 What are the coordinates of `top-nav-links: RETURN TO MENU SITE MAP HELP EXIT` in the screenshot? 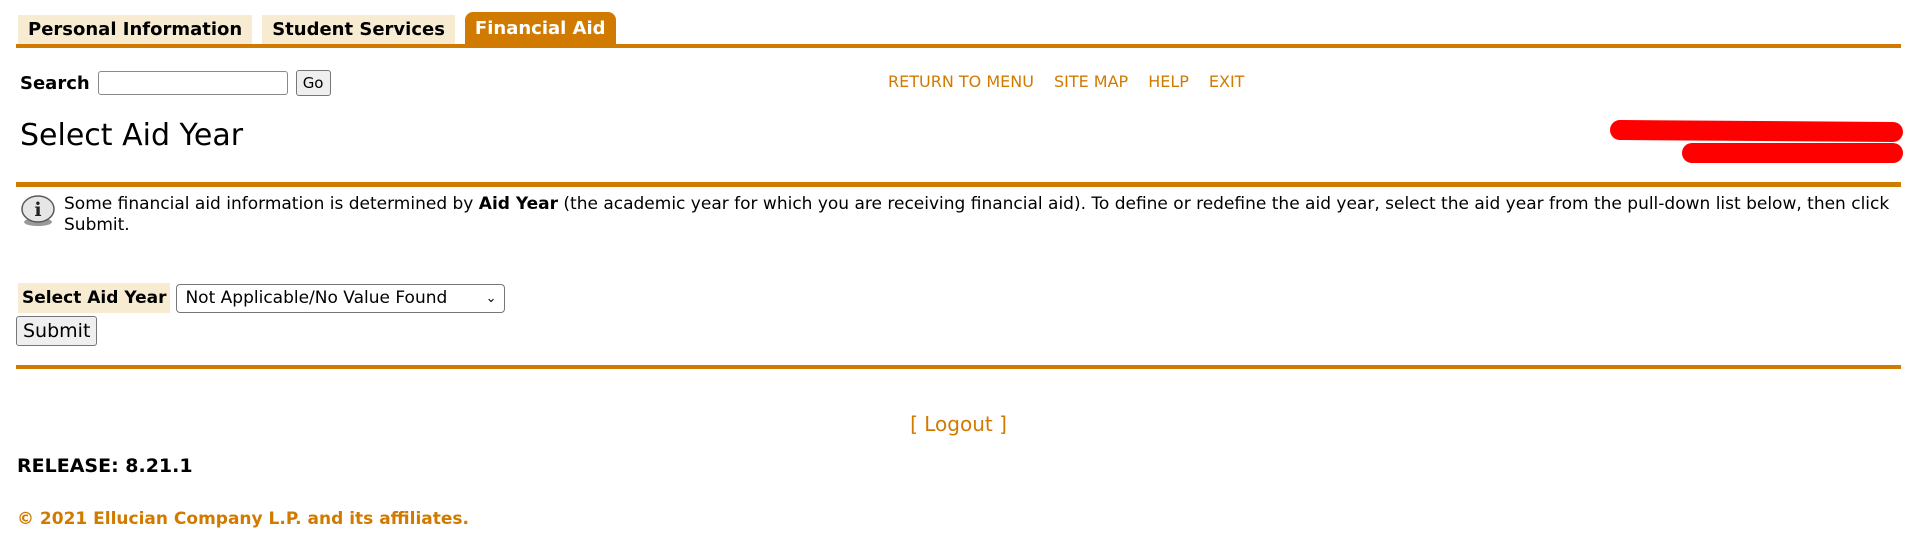 It's located at (1066, 81).